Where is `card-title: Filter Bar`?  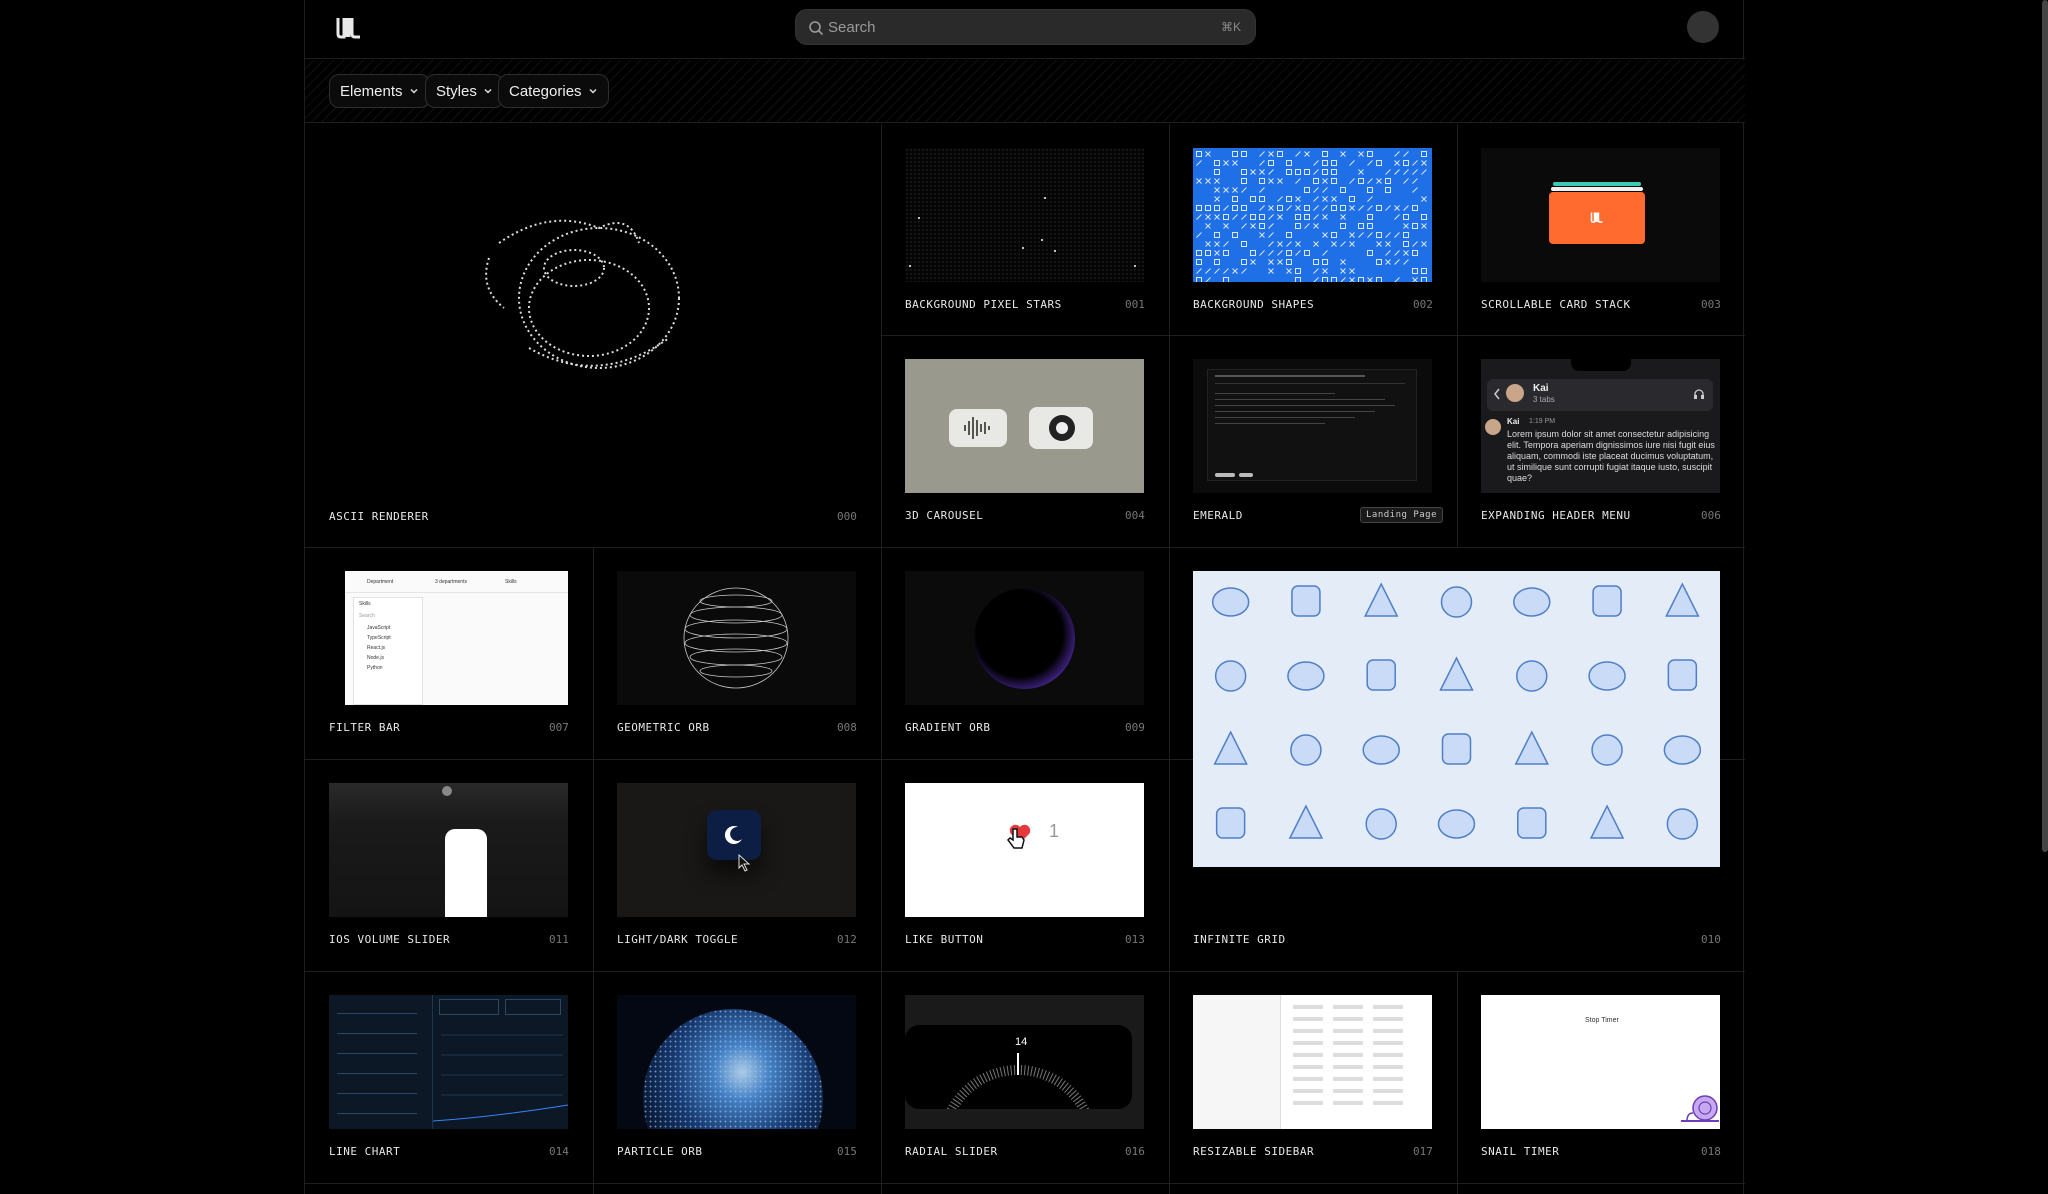 card-title: Filter Bar is located at coordinates (365, 727).